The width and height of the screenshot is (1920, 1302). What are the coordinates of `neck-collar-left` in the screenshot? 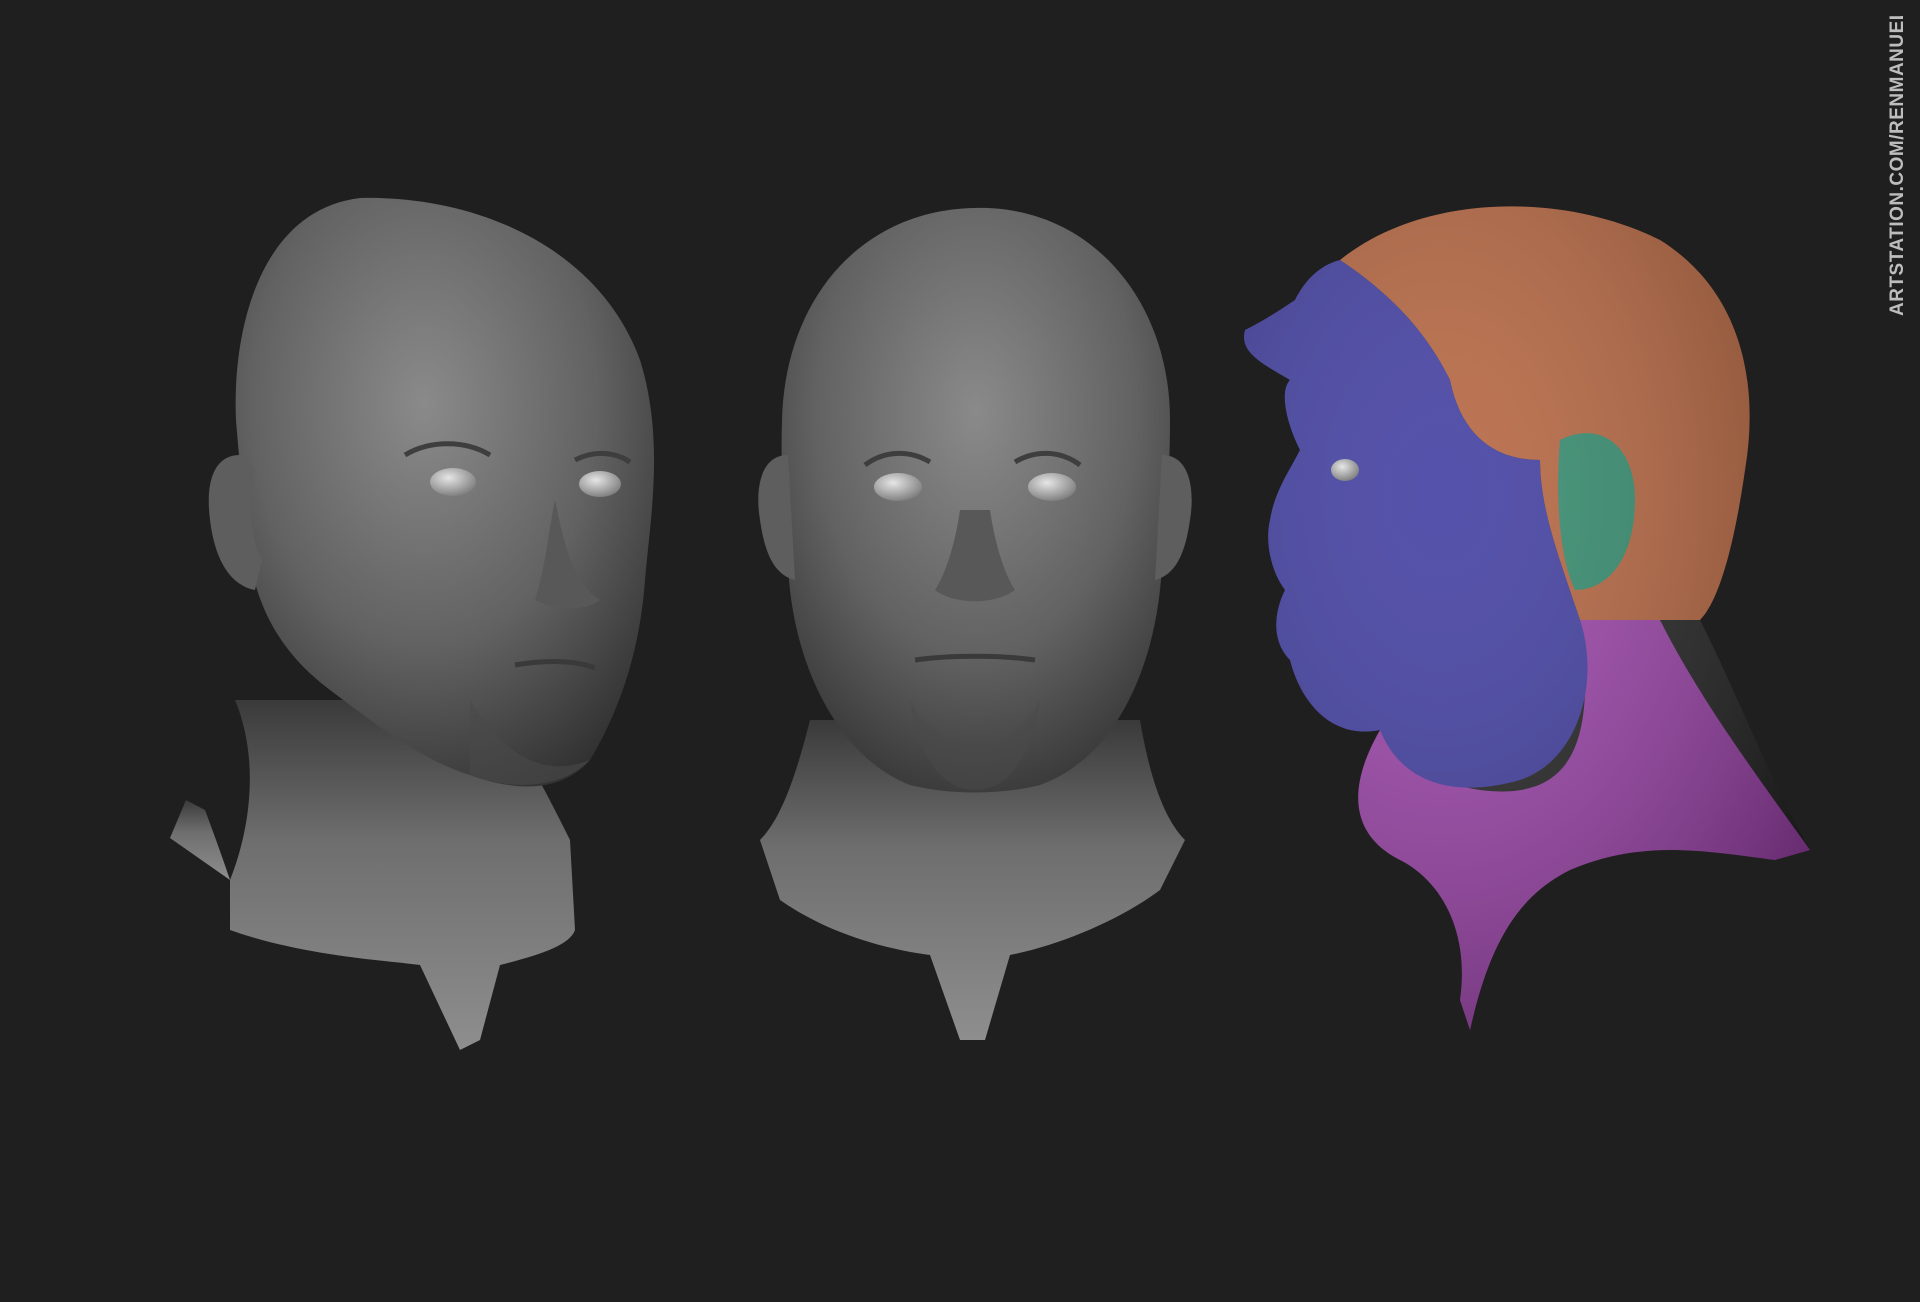 It's located at (200, 840).